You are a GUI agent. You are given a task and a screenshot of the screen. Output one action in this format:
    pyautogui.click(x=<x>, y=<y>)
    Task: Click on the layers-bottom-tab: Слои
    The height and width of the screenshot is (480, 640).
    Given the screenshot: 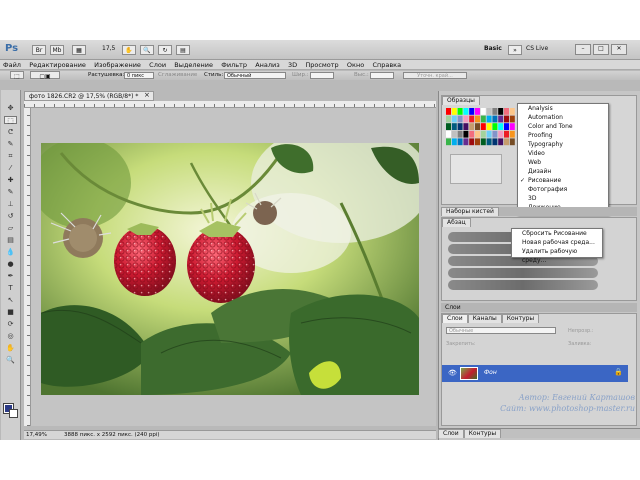 What is the action you would take?
    pyautogui.click(x=451, y=433)
    